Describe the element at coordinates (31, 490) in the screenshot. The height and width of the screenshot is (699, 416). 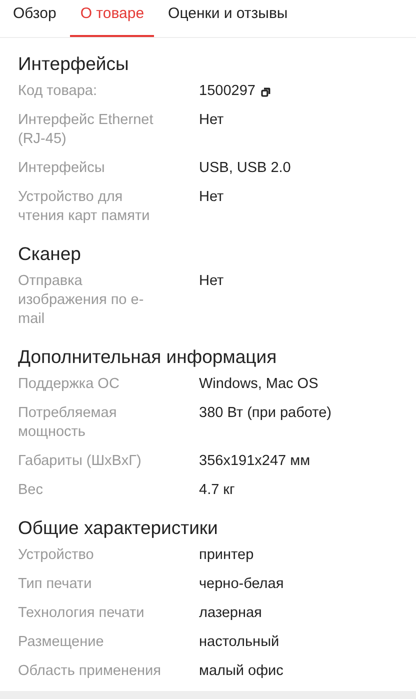
I see `spec-label: Вес` at that location.